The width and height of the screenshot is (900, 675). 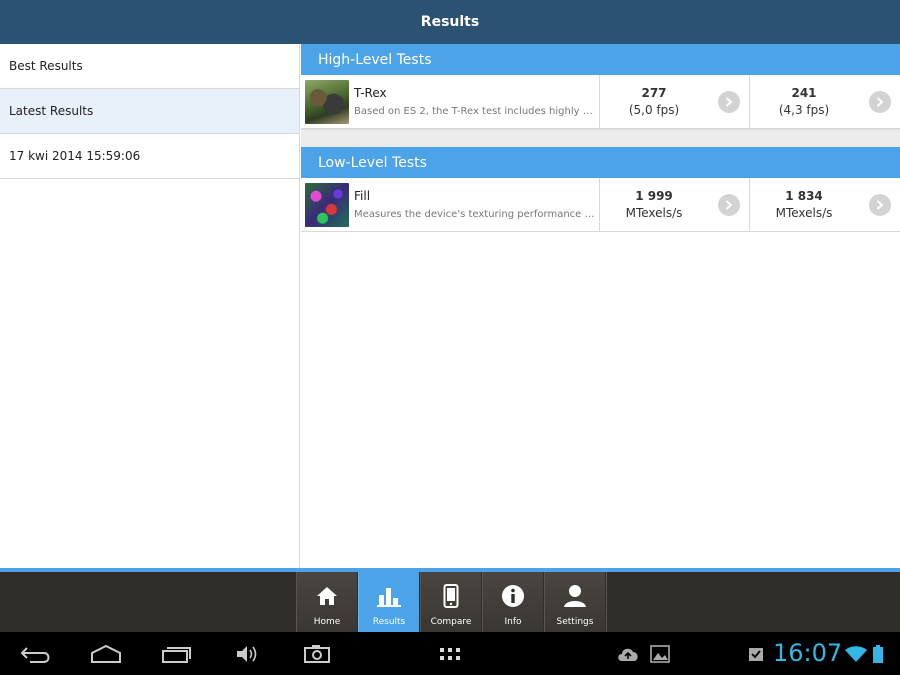 What do you see at coordinates (654, 92) in the screenshot?
I see `score-value: 277` at bounding box center [654, 92].